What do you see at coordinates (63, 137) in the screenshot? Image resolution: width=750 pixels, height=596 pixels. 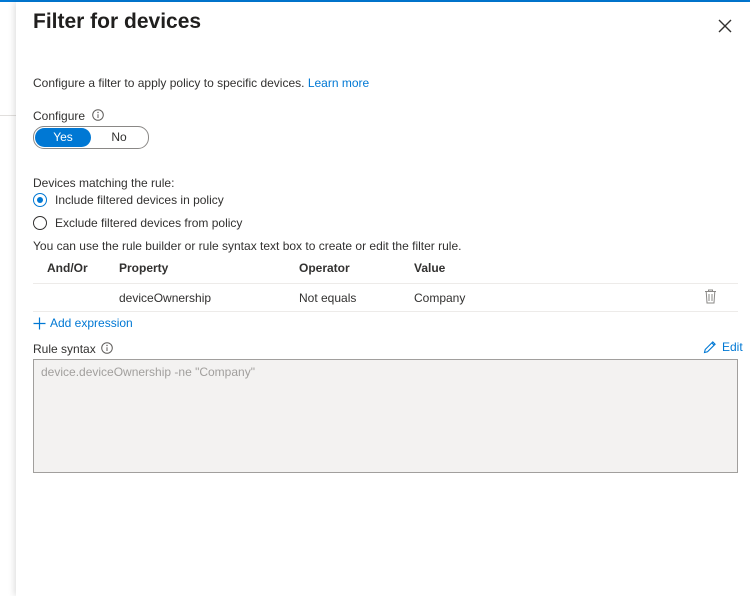 I see `toggle-yes: Yes` at bounding box center [63, 137].